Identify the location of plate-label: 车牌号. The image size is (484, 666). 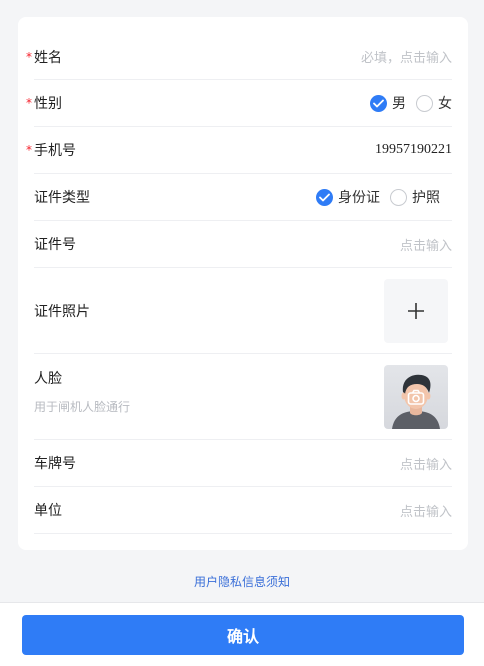
(55, 464).